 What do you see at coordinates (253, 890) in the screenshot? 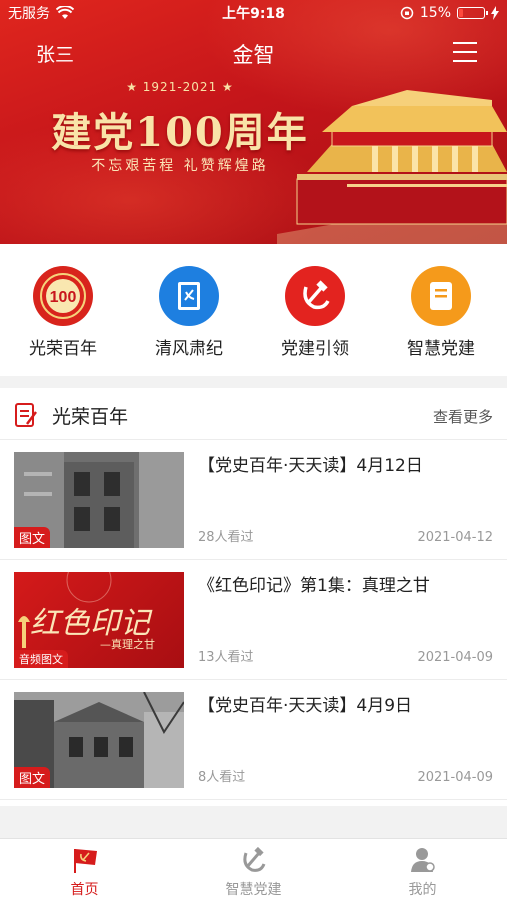
I see `tab-label: 智慧党建` at bounding box center [253, 890].